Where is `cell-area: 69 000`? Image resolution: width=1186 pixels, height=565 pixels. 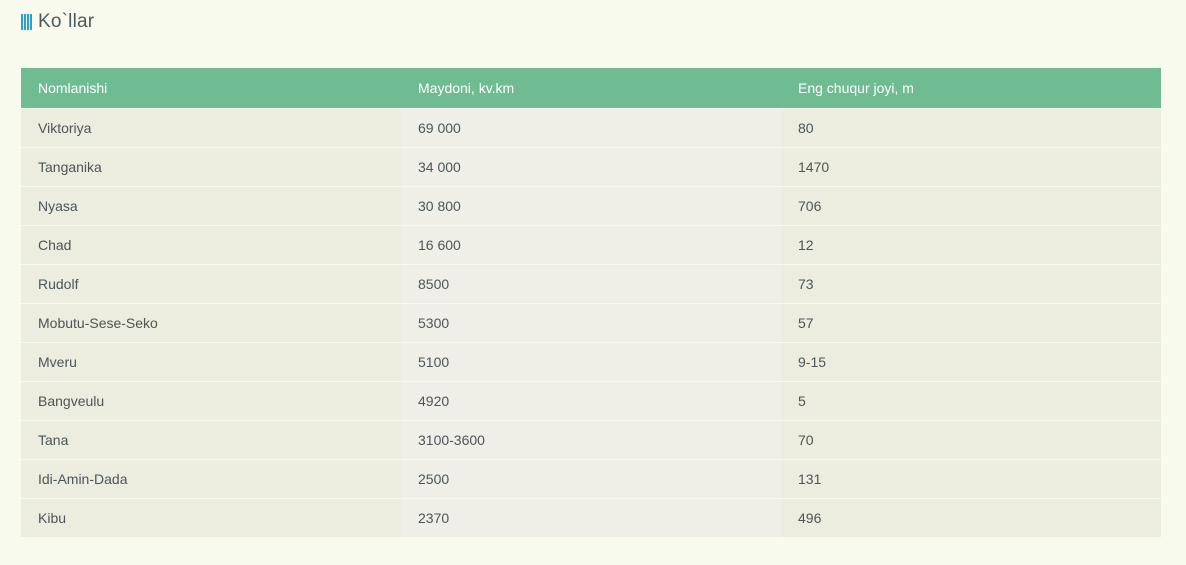
cell-area: 69 000 is located at coordinates (591, 128).